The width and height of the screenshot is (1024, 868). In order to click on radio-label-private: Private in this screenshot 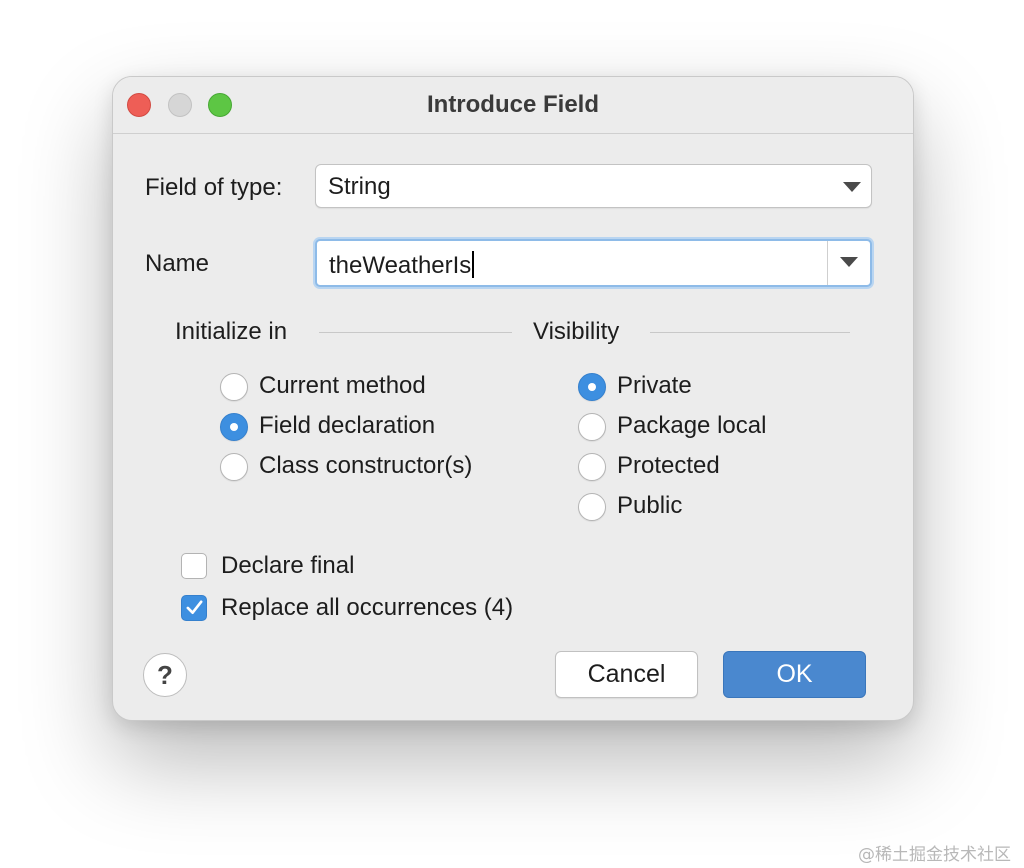, I will do `click(654, 385)`.